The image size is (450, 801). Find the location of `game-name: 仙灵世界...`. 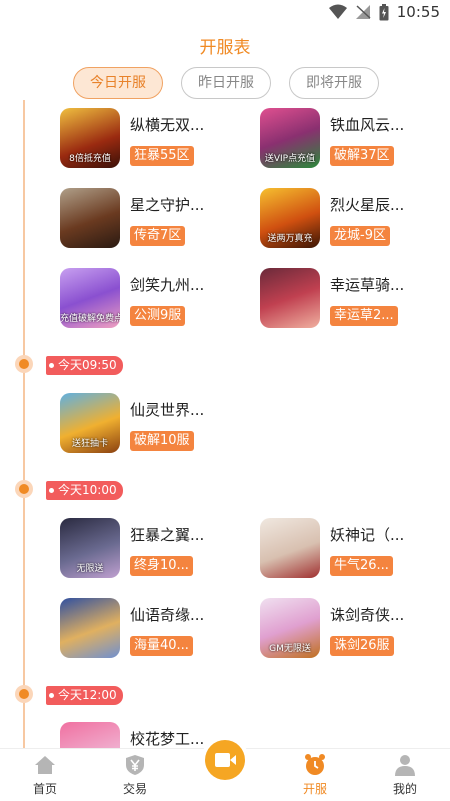

game-name: 仙灵世界... is located at coordinates (167, 410).